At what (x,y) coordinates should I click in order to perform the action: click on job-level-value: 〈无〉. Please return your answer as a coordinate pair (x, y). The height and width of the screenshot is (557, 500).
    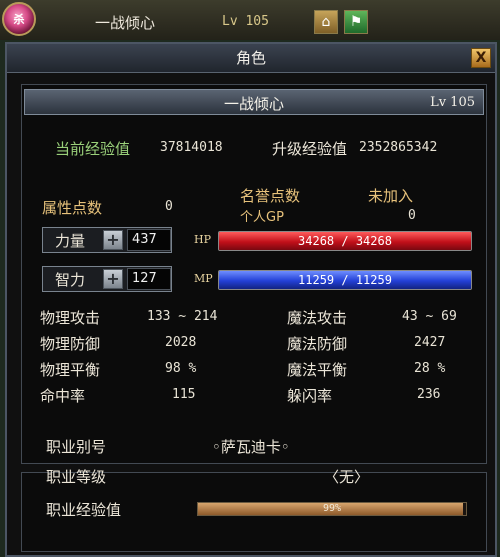
    Looking at the image, I should click on (347, 477).